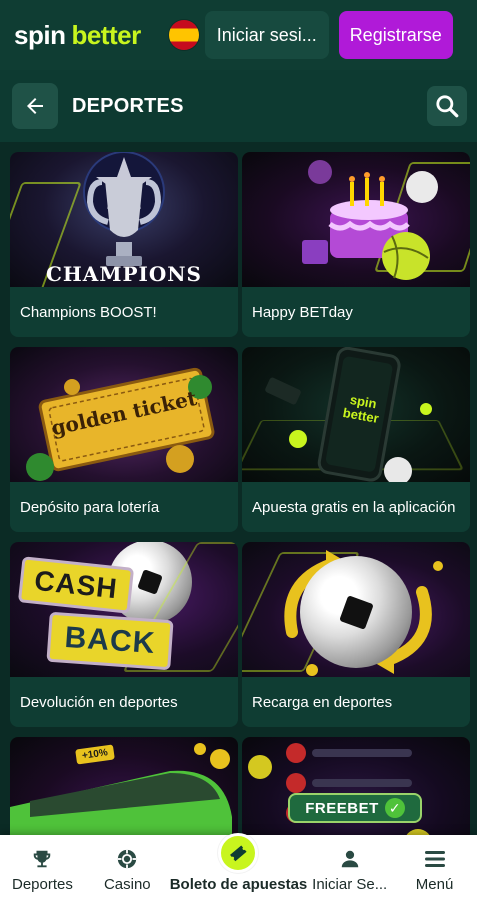 The width and height of the screenshot is (477, 903). I want to click on promo-card-sports-cashback: CASH BACK Devolución en deportes, so click(124, 634).